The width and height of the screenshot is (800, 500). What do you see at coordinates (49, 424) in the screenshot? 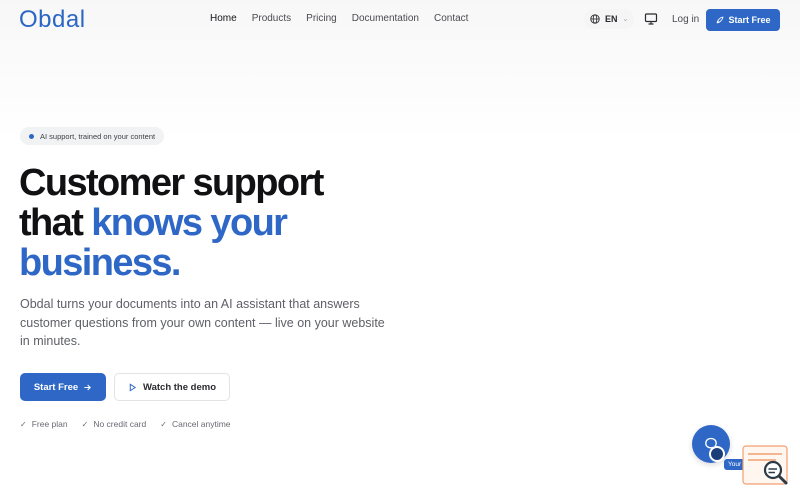
I see `perk-label: Free plan` at bounding box center [49, 424].